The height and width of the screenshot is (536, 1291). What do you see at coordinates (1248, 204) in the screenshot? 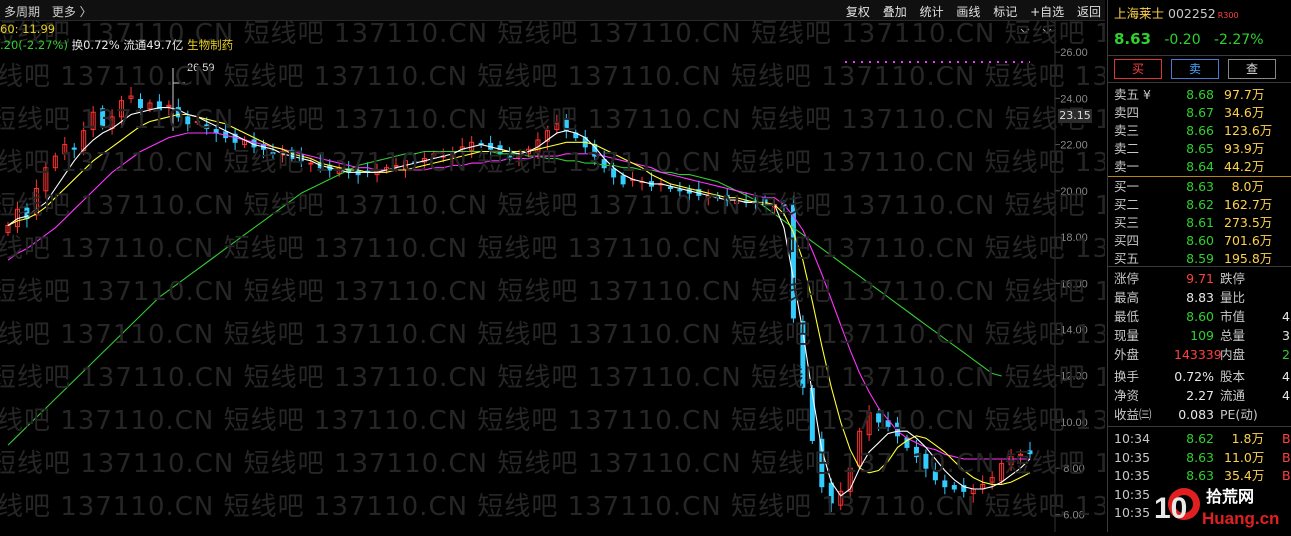
I see `bids-volume: 162.7万` at bounding box center [1248, 204].